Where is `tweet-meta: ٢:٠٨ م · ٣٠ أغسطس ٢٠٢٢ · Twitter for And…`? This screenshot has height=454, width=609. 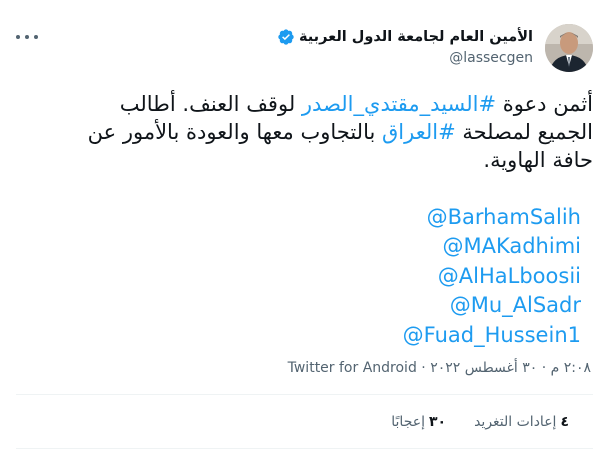 tweet-meta: ٢:٠٨ م · ٣٠ أغسطس ٢٠٢٢ · Twitter for And… is located at coordinates (439, 368).